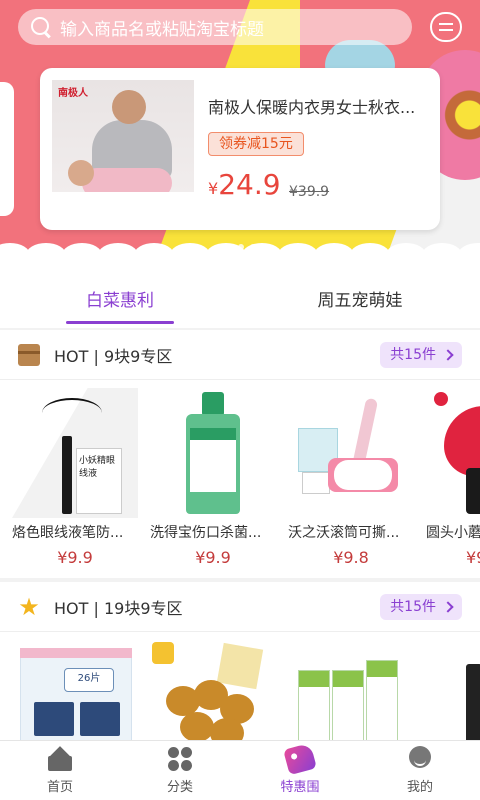  What do you see at coordinates (240, 607) in the screenshot?
I see `section-header: ★ HOT | 19块9专区 共15件` at bounding box center [240, 607].